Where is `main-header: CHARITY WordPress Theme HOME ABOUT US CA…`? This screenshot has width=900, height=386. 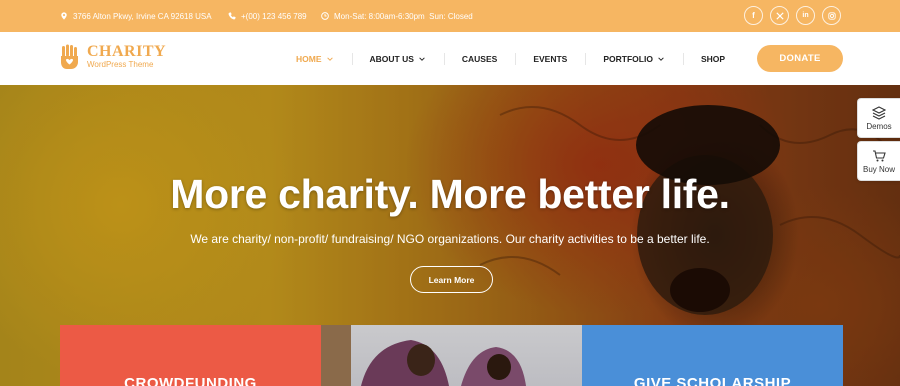 main-header: CHARITY WordPress Theme HOME ABOUT US CA… is located at coordinates (450, 58).